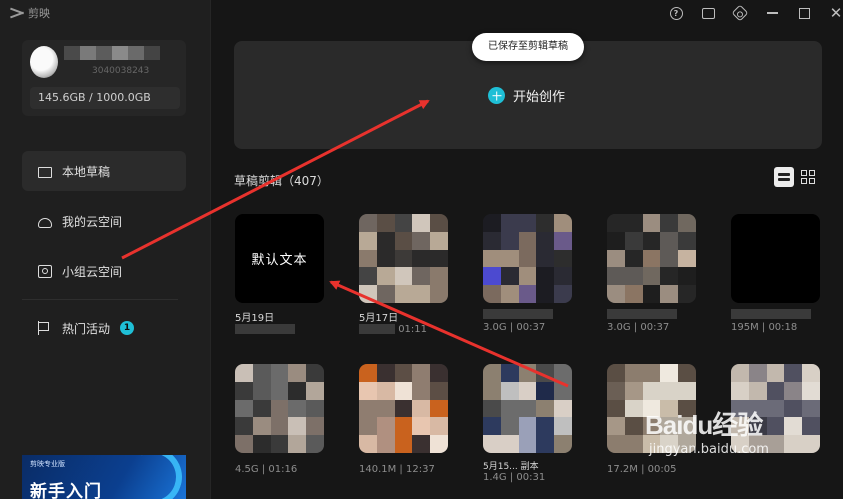 The height and width of the screenshot is (499, 843). Describe the element at coordinates (266, 469) in the screenshot. I see `draft-info: 4.5G | 01:16` at that location.